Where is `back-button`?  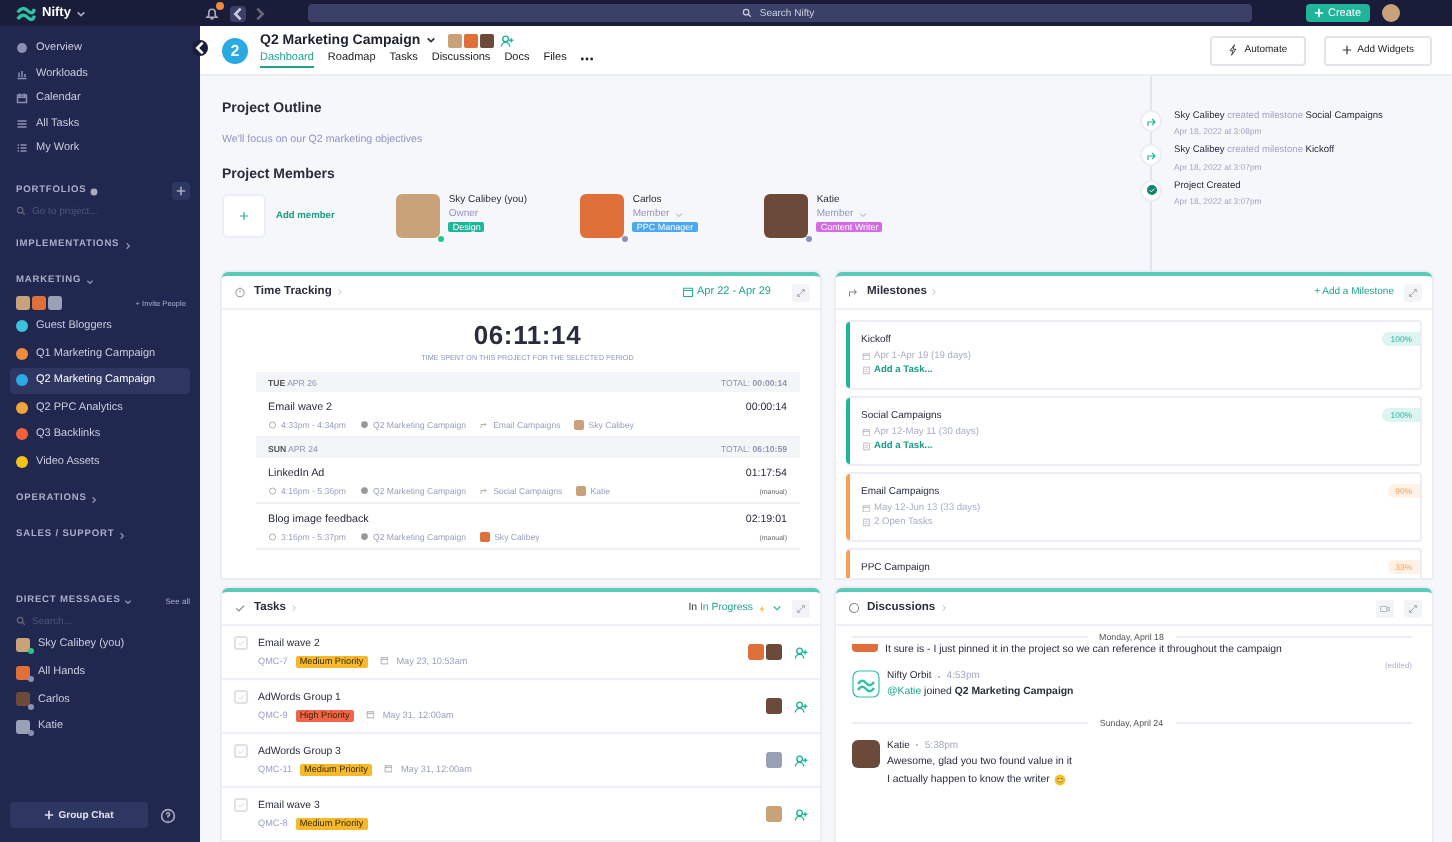 back-button is located at coordinates (238, 13).